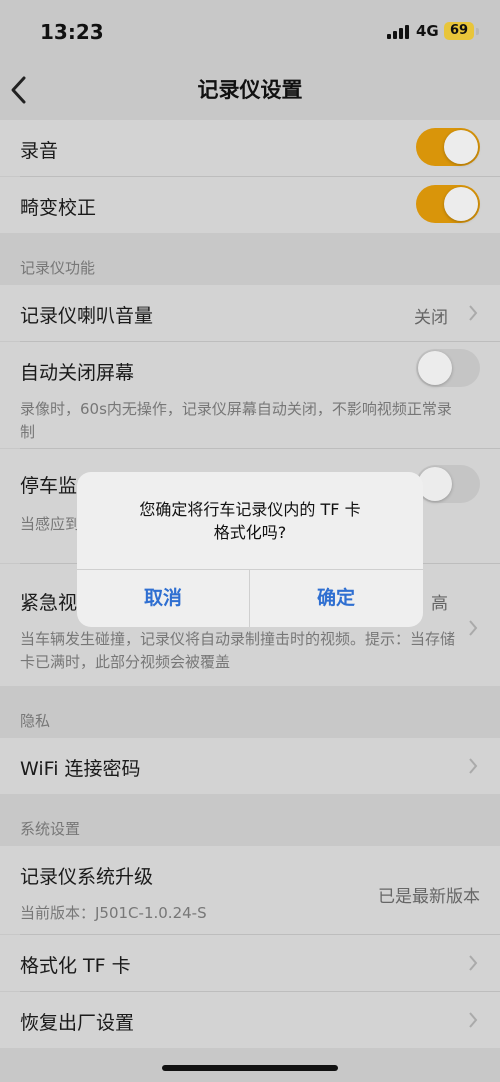 The width and height of the screenshot is (500, 1082). Describe the element at coordinates (250, 890) in the screenshot. I see `system-upgrade-row: 记录仪系统升级 当前版本：J501C-1.0.24-S 已是最新版本` at that location.